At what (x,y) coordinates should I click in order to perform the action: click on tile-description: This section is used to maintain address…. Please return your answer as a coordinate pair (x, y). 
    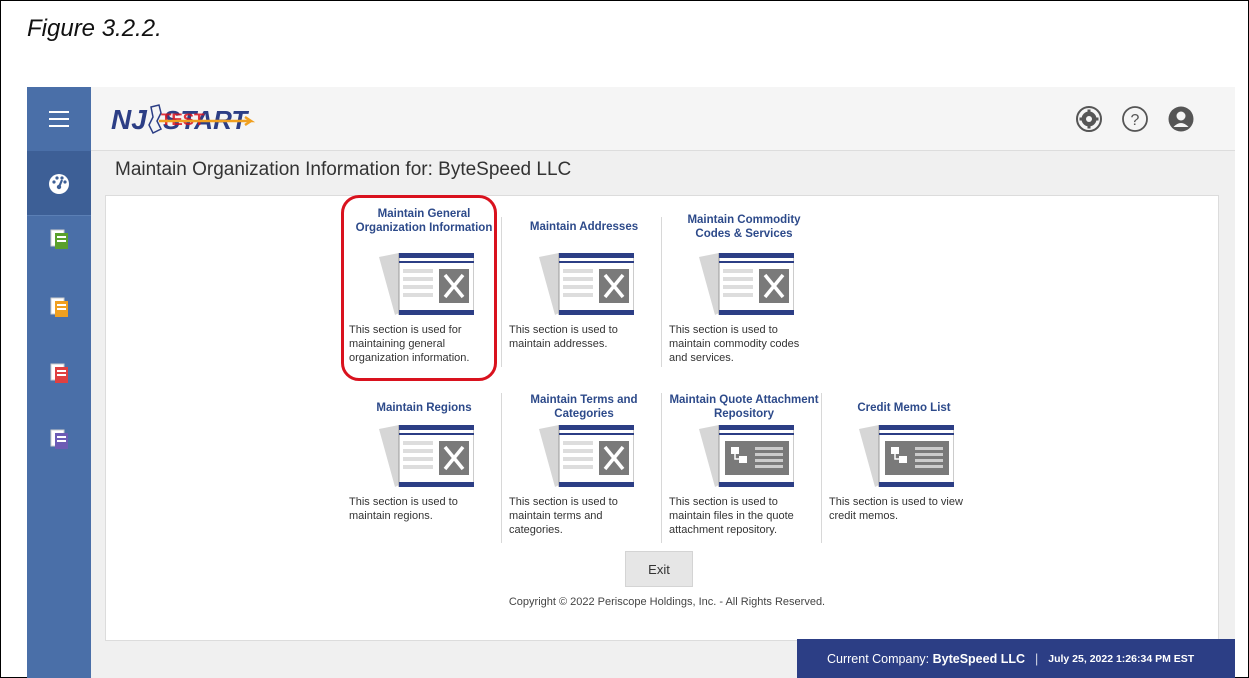
    Looking at the image, I should click on (563, 337).